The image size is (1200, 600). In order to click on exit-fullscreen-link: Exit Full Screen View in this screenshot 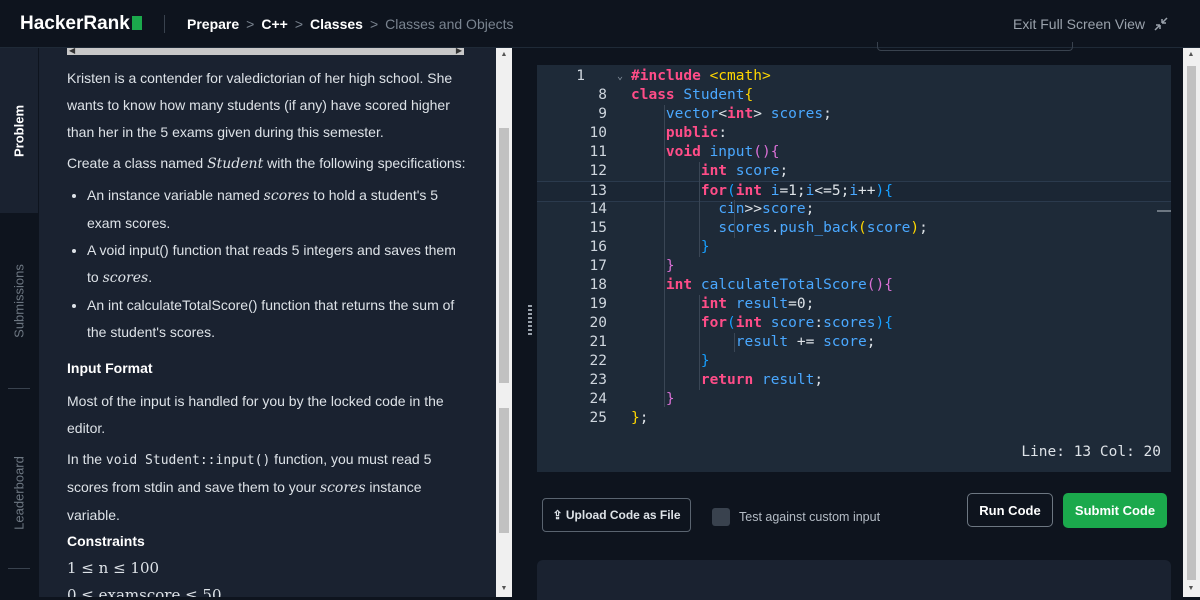, I will do `click(1079, 24)`.